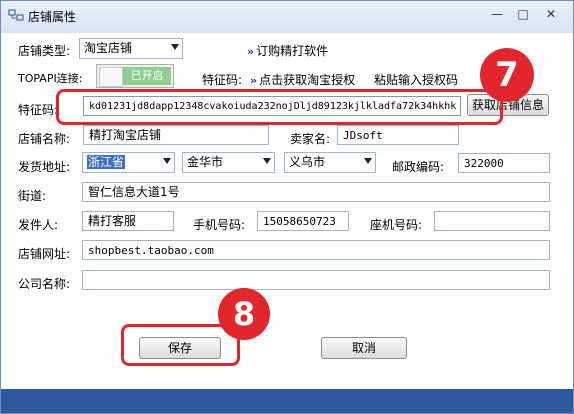 This screenshot has width=574, height=414. I want to click on auth-code-label: 特征码:, so click(222, 80).